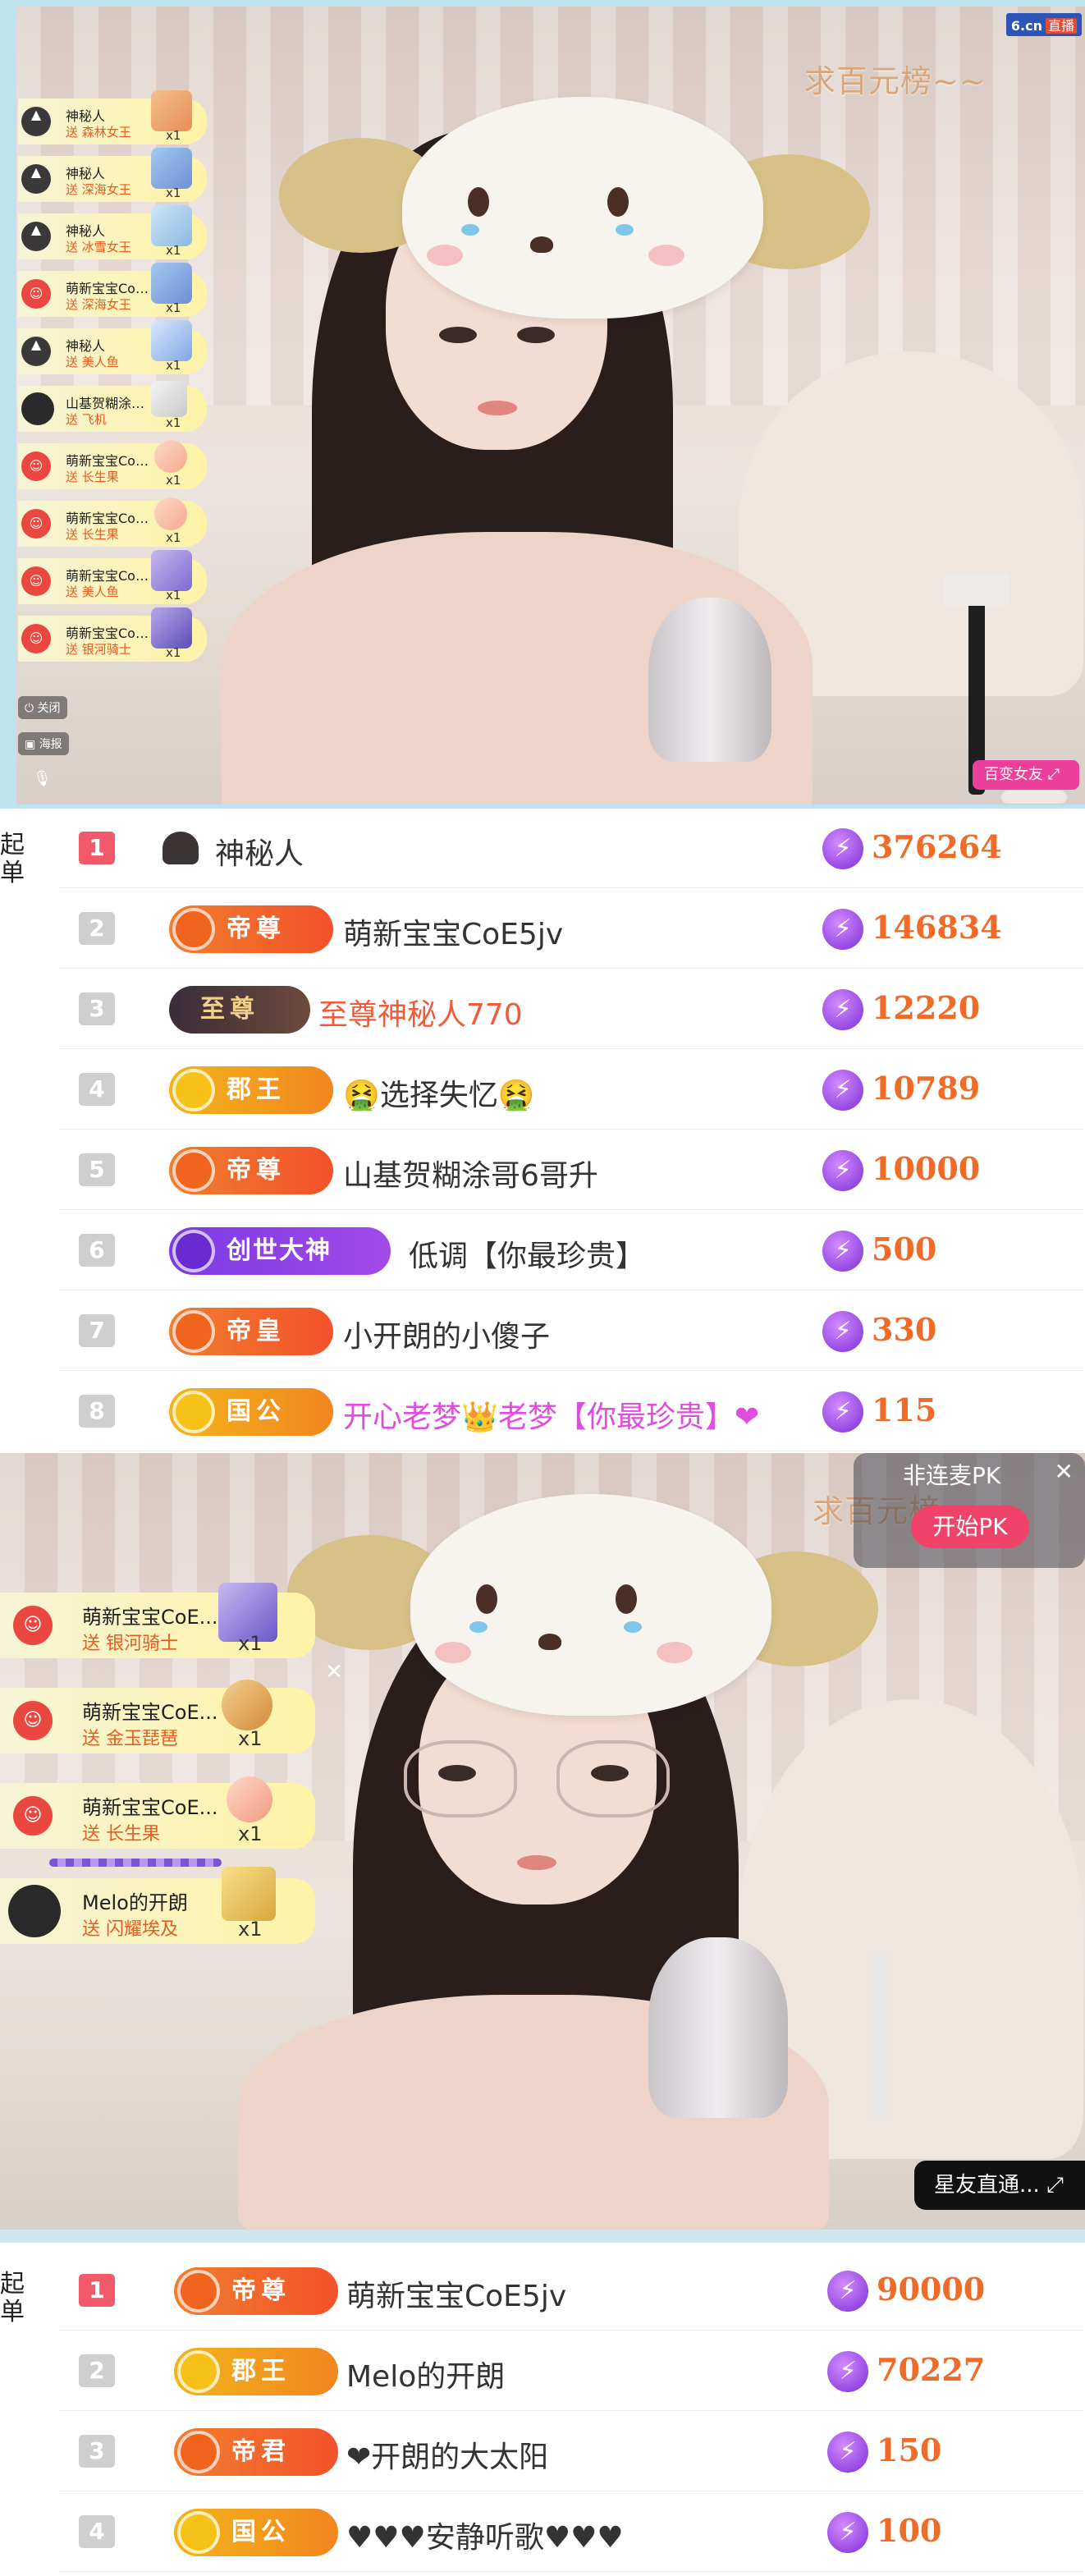  Describe the element at coordinates (43, 708) in the screenshot. I see `close-effects-button: ⏻ 关闭` at that location.